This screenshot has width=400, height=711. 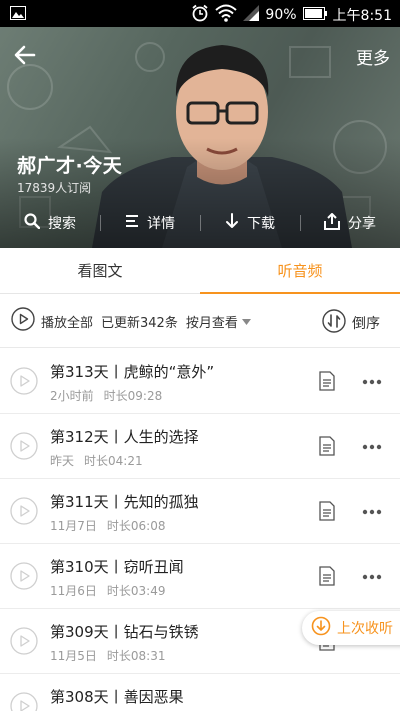 I want to click on sort-order-button: 倒序, so click(x=351, y=323).